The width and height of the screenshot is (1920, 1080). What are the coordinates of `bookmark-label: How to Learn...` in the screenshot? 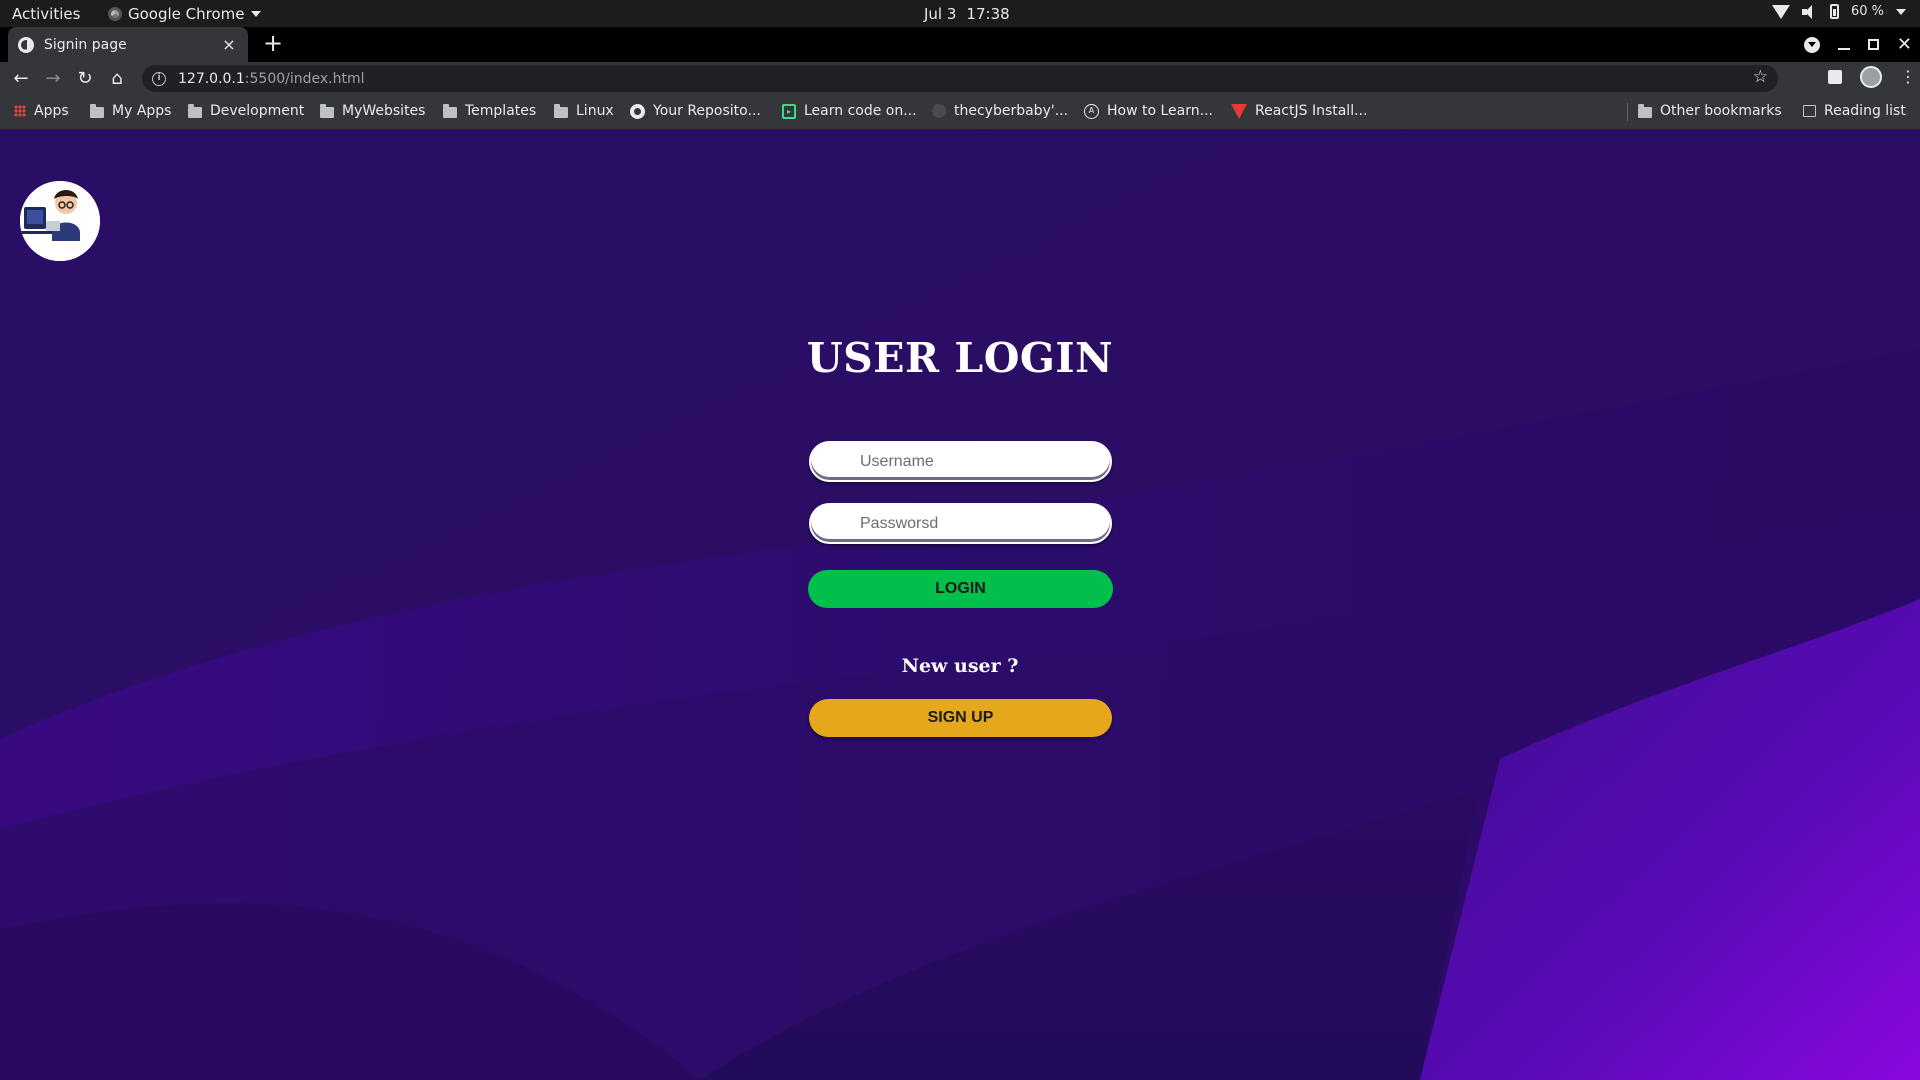 It's located at (1160, 111).